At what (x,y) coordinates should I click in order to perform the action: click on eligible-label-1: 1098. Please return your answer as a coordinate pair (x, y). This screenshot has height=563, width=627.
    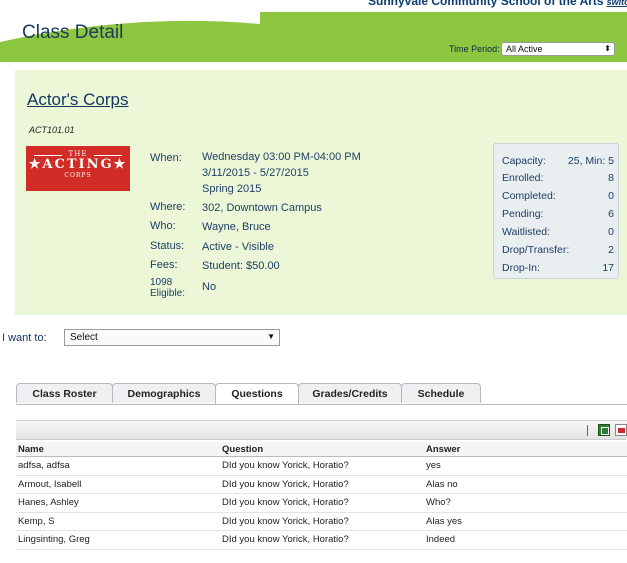
    Looking at the image, I should click on (161, 282).